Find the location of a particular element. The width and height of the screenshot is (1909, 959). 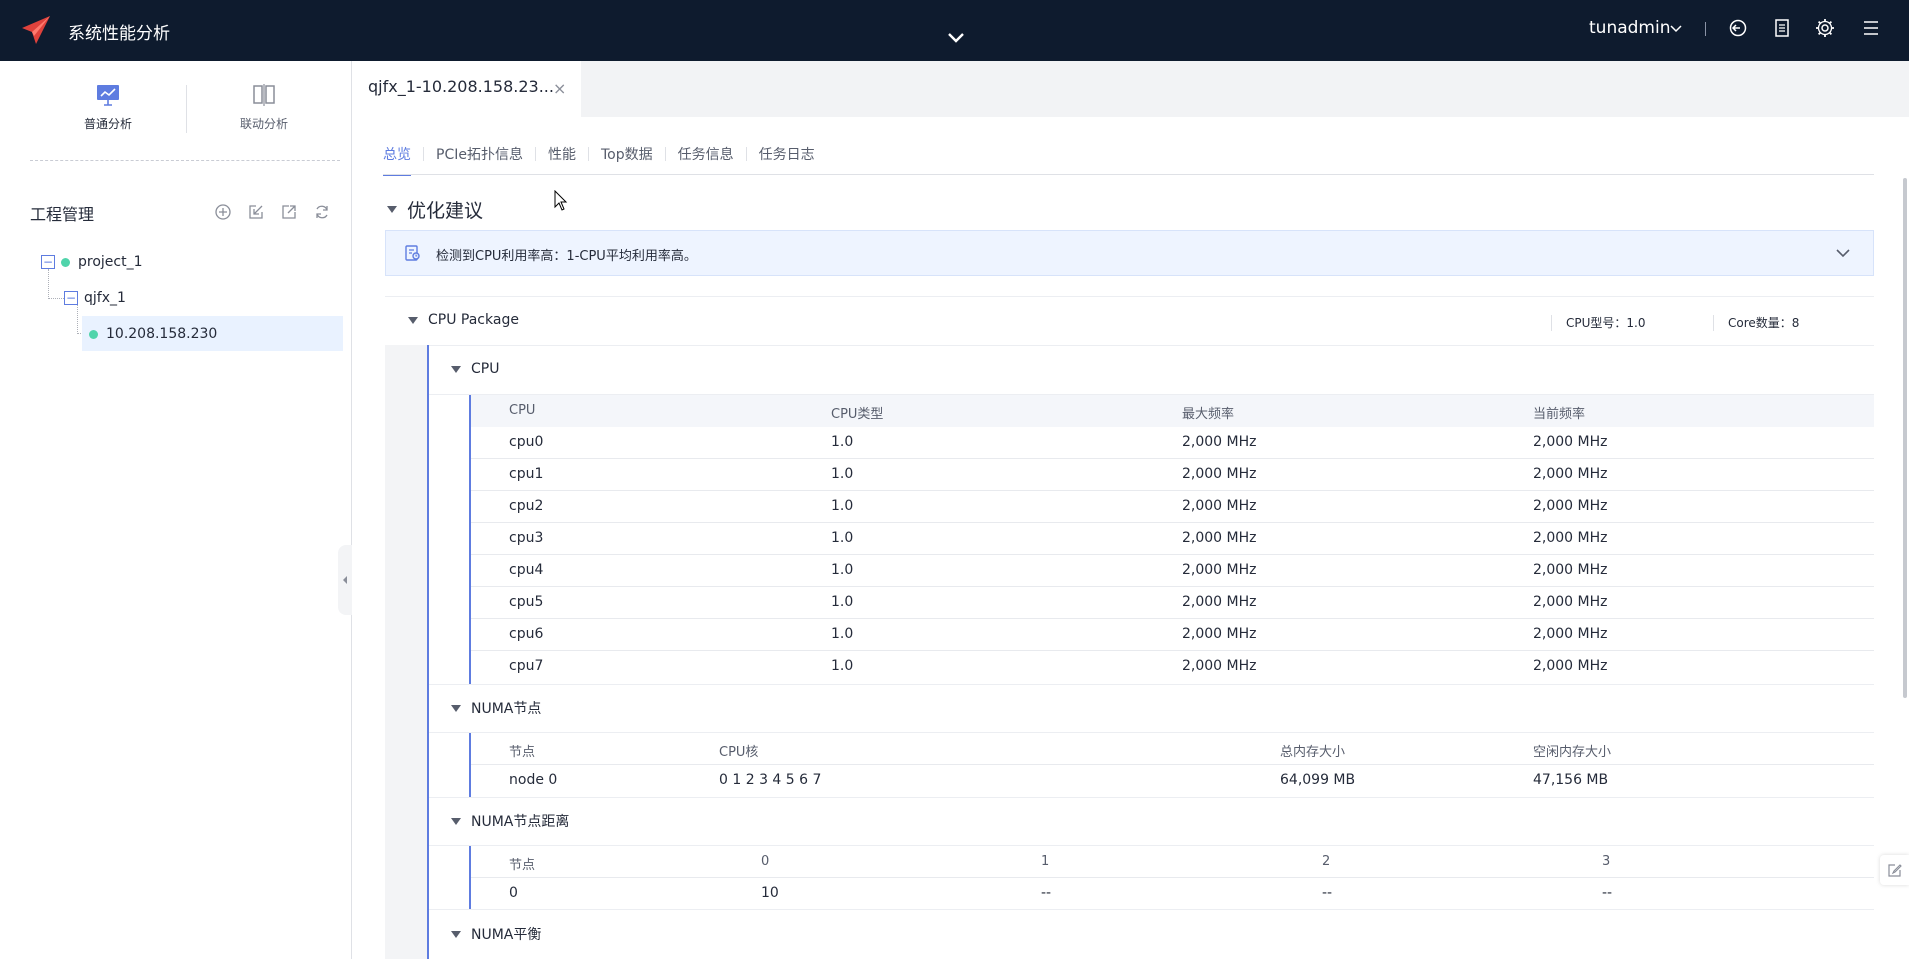

menu-hamburger-icon is located at coordinates (1871, 28).